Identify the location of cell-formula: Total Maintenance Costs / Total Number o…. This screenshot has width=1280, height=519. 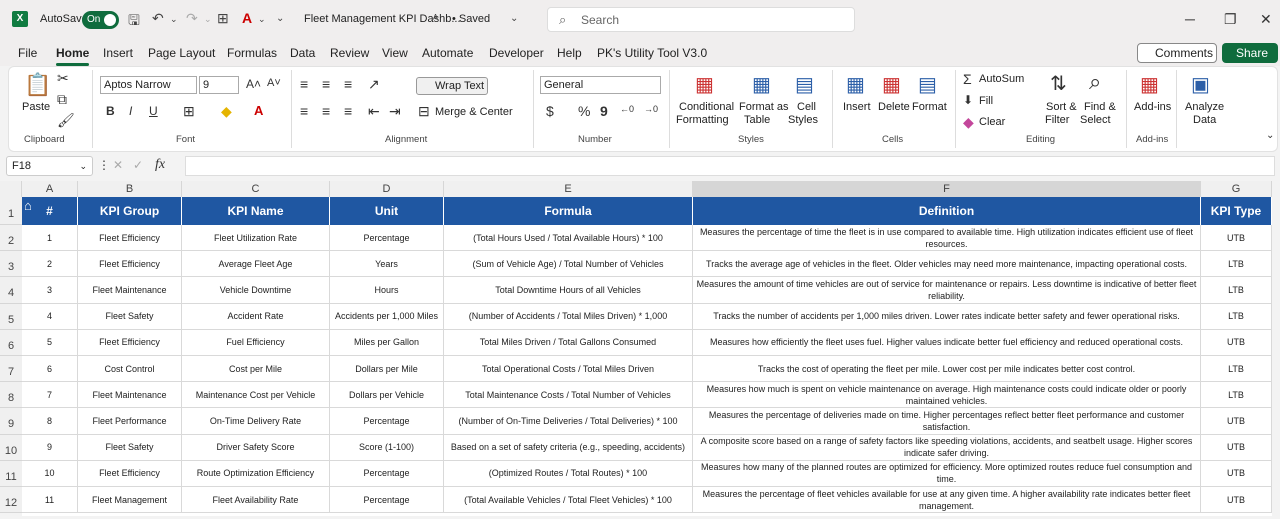
(568, 395).